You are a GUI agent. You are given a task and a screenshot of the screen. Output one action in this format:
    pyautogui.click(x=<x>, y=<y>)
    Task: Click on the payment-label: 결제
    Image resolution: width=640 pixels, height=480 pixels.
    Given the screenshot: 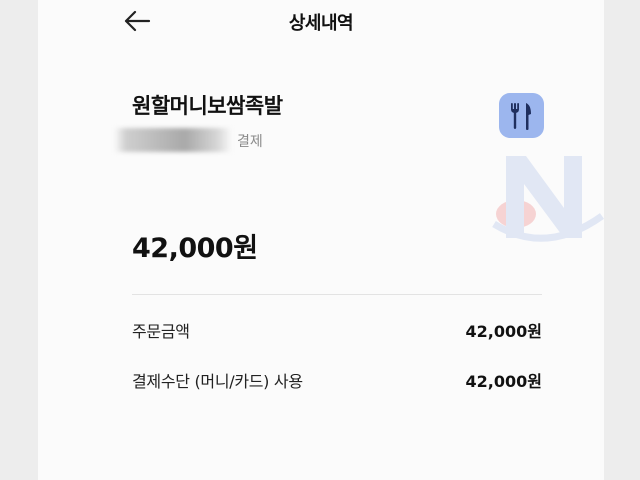 What is the action you would take?
    pyautogui.click(x=250, y=142)
    